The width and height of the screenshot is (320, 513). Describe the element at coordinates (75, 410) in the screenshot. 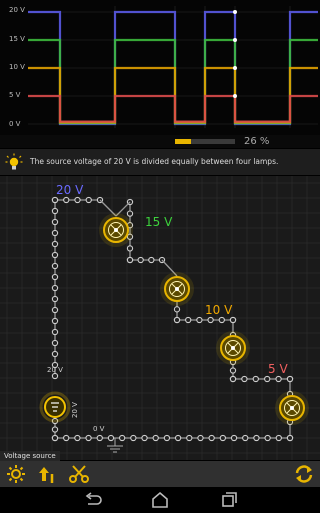

I see `source-rating: 20 V` at that location.